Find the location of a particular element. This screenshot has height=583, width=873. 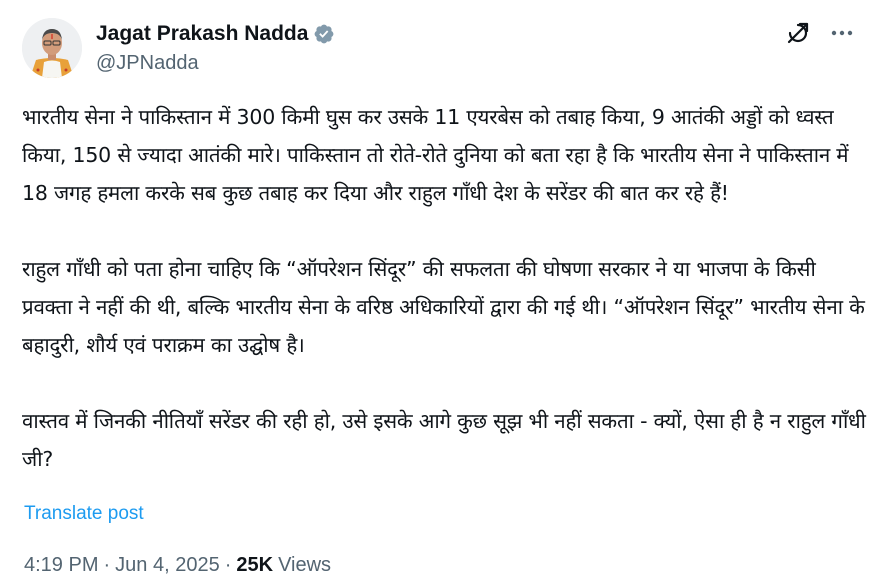

grok-icon is located at coordinates (798, 33).